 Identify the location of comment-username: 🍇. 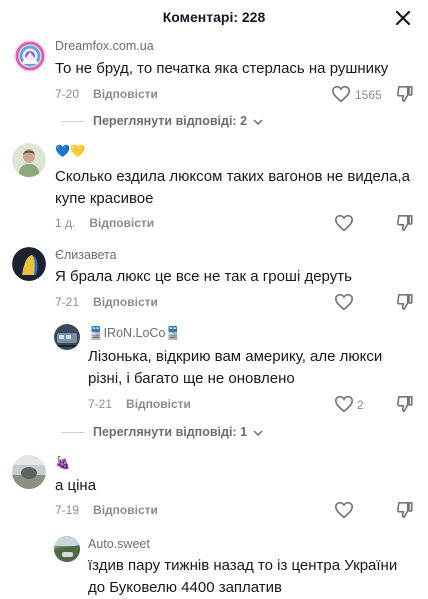
(63, 463).